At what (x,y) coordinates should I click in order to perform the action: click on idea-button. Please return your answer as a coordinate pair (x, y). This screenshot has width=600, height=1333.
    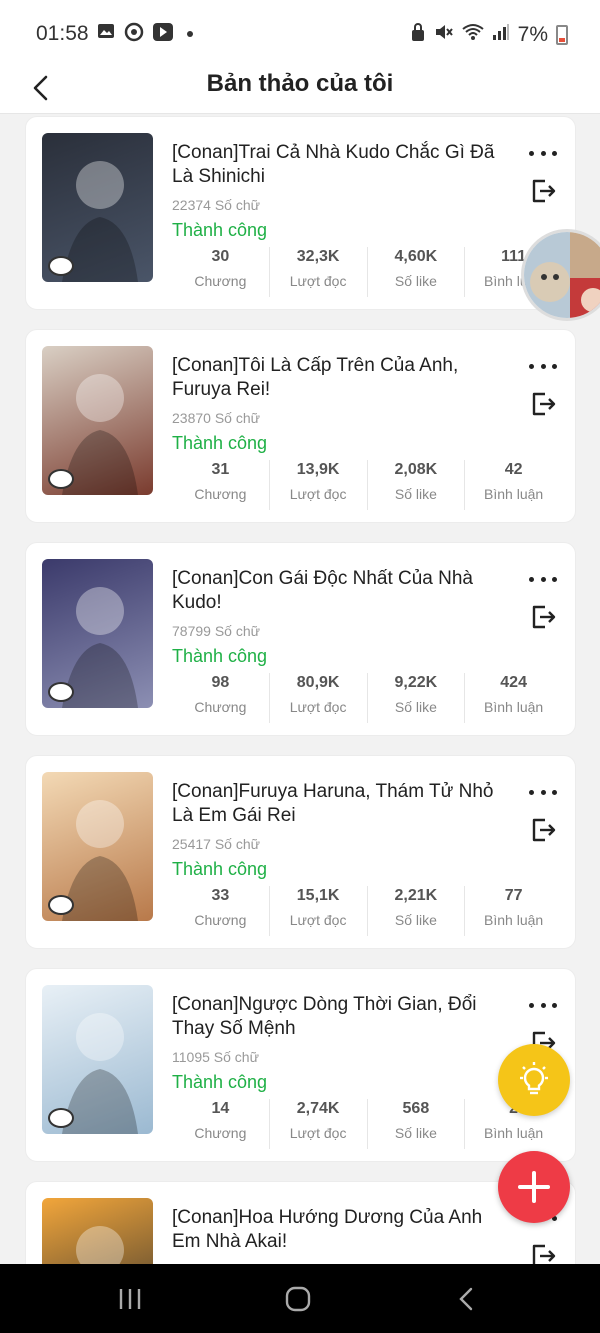
    Looking at the image, I should click on (534, 1080).